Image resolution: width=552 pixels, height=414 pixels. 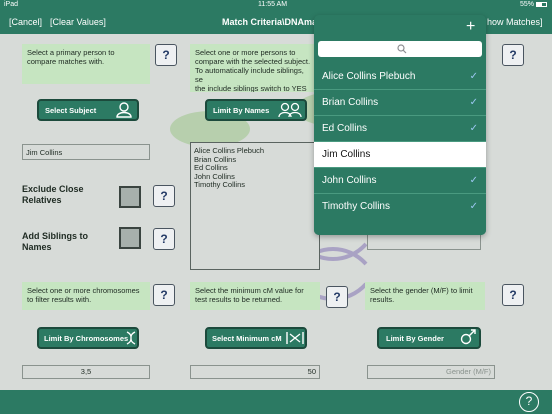 What do you see at coordinates (273, 4) in the screenshot?
I see `clock: 11:55 AM` at bounding box center [273, 4].